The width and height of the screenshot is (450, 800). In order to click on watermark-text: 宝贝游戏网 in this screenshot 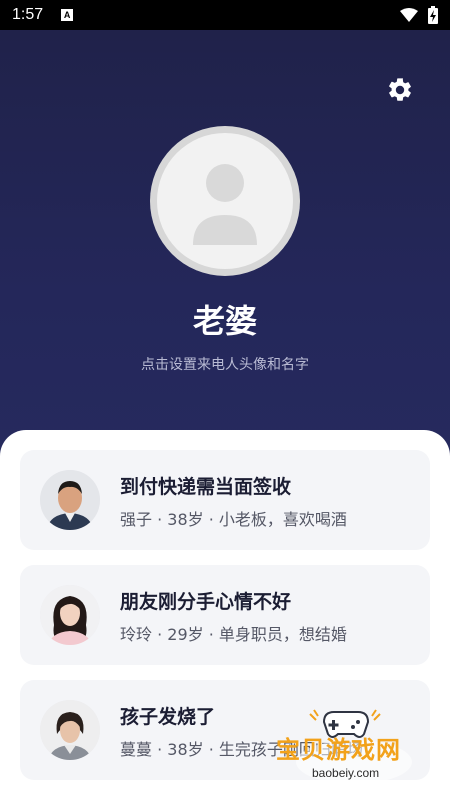, I will do `click(338, 750)`.